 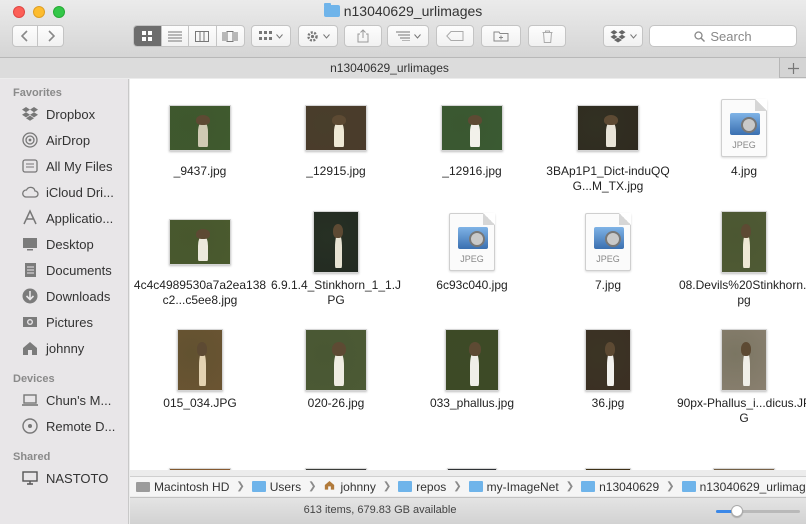 I want to click on back-forward-control, so click(x=38, y=36).